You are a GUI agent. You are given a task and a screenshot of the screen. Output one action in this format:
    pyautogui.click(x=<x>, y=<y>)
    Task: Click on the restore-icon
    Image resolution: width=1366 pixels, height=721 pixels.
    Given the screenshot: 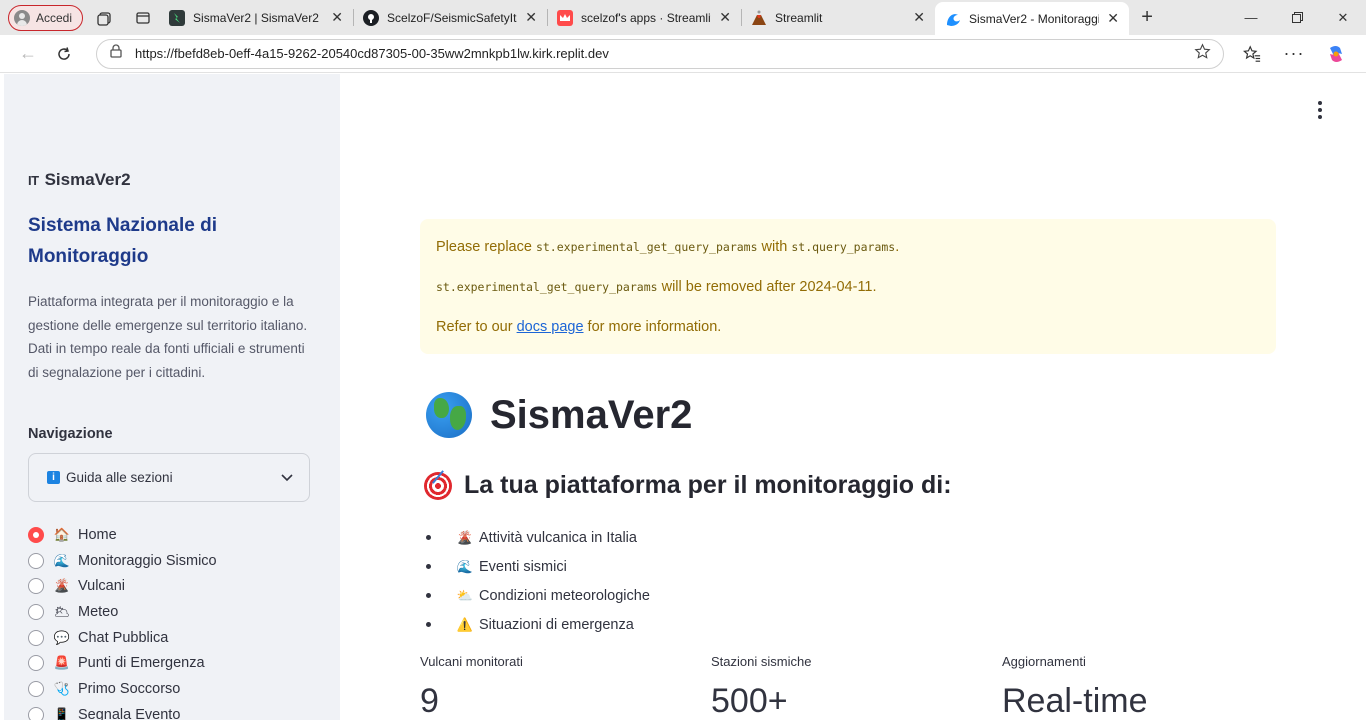 What is the action you would take?
    pyautogui.click(x=1297, y=17)
    